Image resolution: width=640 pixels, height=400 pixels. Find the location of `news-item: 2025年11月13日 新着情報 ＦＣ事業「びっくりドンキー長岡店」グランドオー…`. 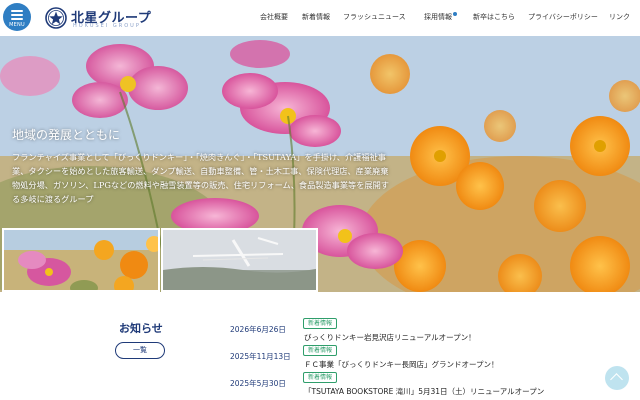

news-item: 2025年11月13日 新着情報 ＦＣ事業「びっくりドンキー長岡店」グランドオー… is located at coordinates (320, 358).